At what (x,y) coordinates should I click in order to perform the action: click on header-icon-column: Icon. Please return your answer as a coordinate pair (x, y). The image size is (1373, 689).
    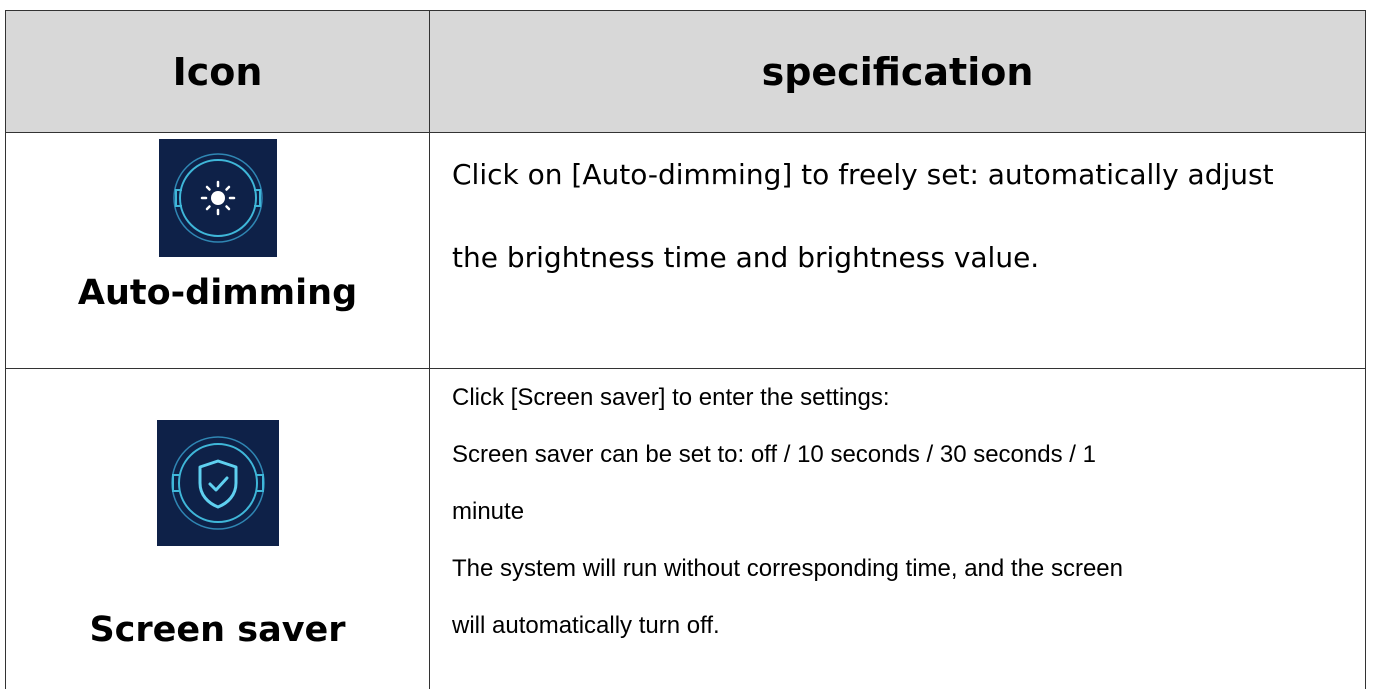
    Looking at the image, I should click on (218, 72).